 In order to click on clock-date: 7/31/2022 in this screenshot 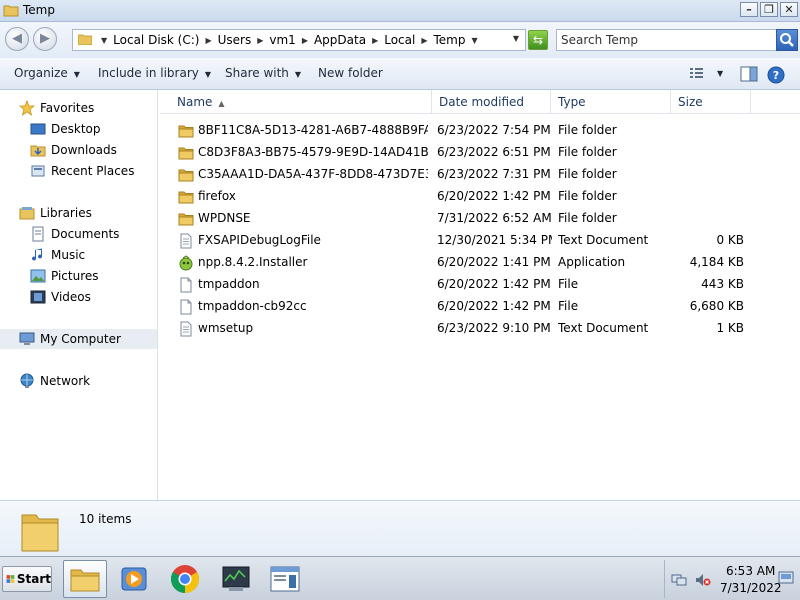, I will do `click(751, 588)`.